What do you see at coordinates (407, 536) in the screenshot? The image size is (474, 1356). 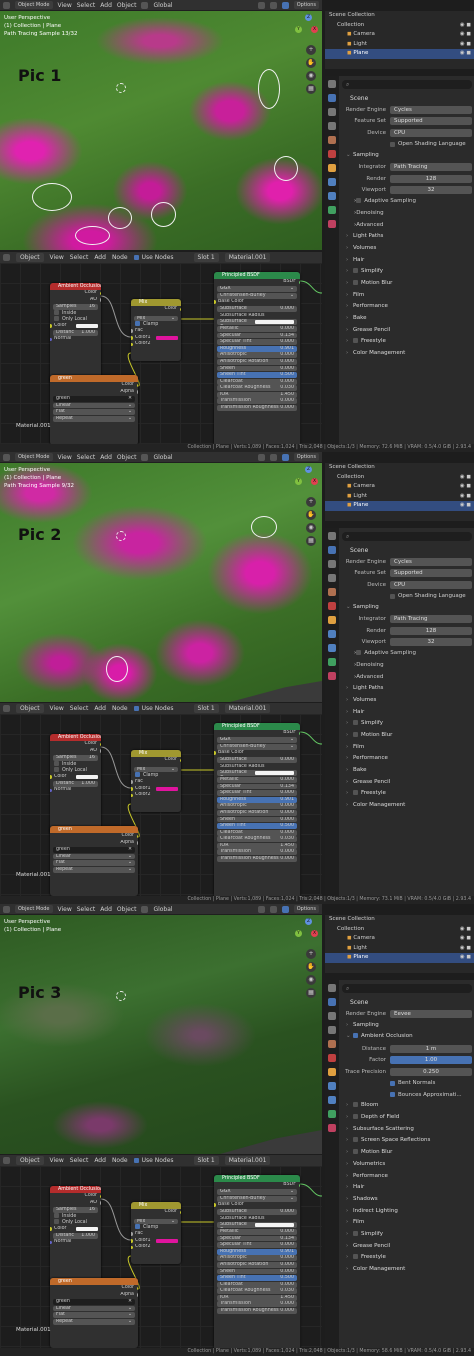 I see `properties-search: ⌕` at bounding box center [407, 536].